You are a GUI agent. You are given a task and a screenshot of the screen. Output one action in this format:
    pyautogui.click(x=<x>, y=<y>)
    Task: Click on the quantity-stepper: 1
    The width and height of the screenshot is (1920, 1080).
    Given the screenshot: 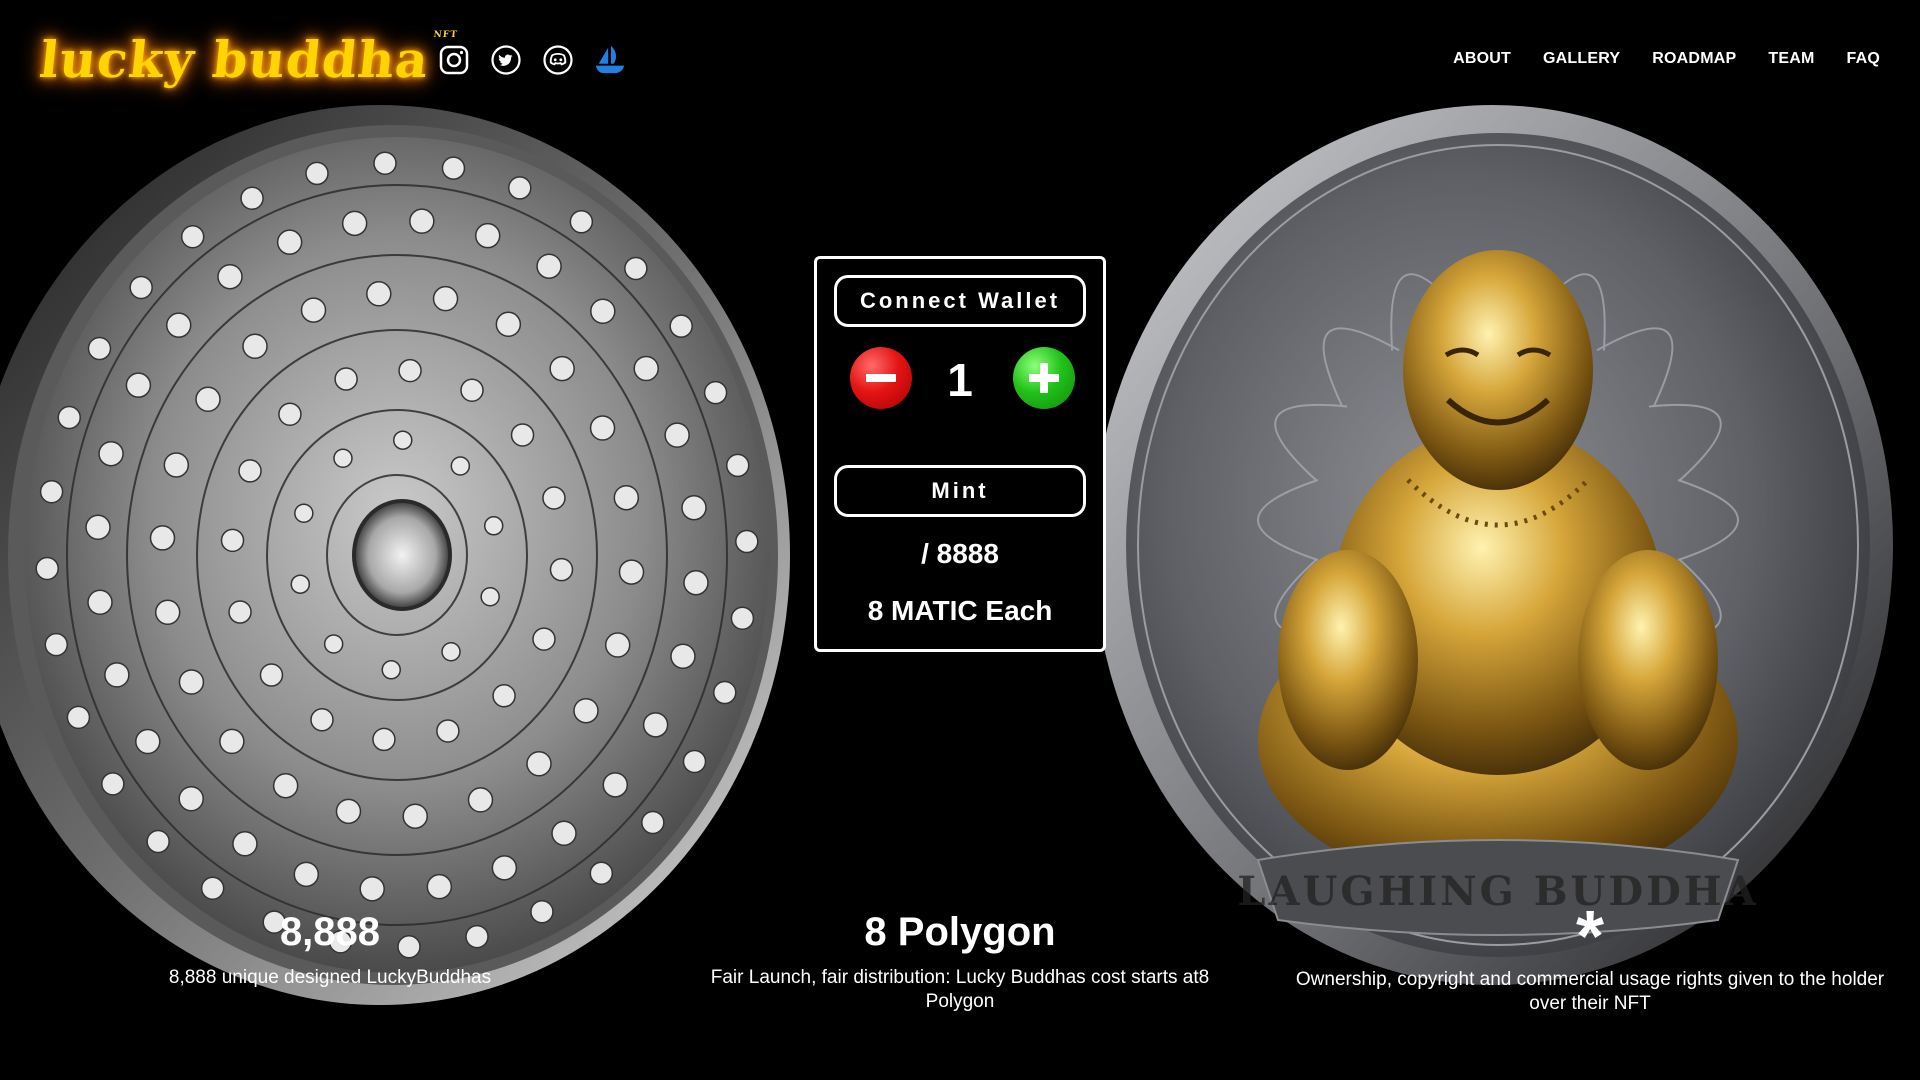 What is the action you would take?
    pyautogui.click(x=960, y=380)
    